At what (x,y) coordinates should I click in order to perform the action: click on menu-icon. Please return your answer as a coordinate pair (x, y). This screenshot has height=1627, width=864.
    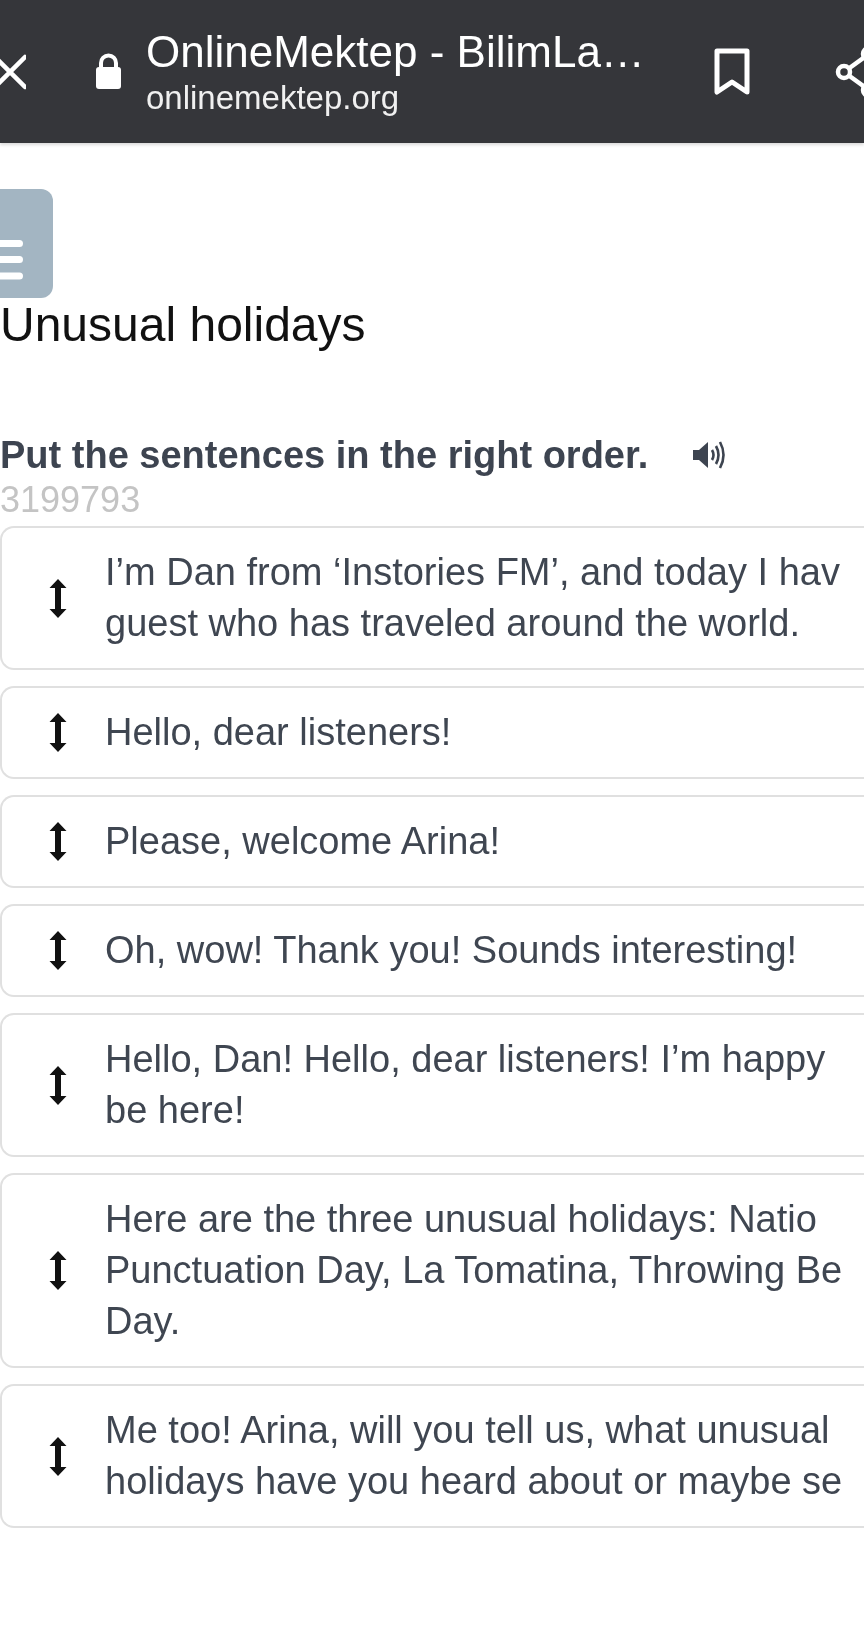
    Looking at the image, I should click on (11, 260).